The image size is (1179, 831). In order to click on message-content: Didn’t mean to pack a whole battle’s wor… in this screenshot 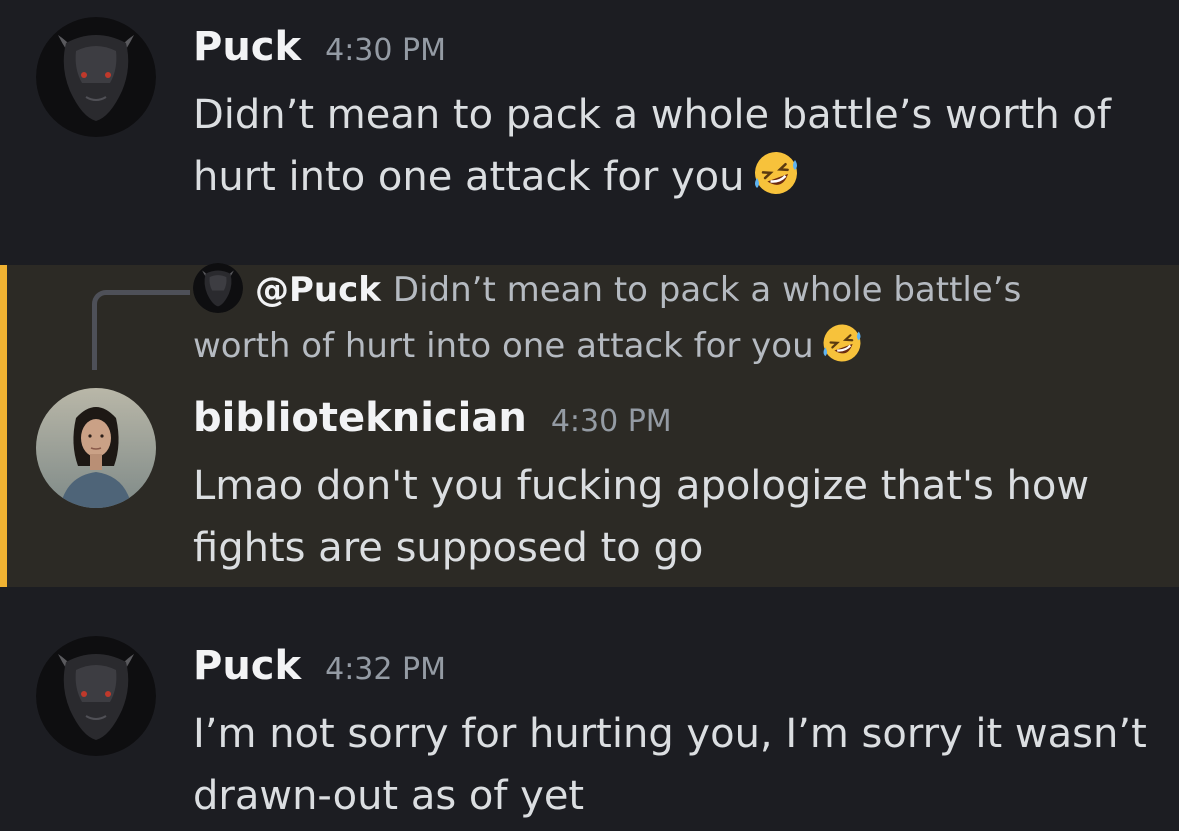, I will do `click(673, 146)`.